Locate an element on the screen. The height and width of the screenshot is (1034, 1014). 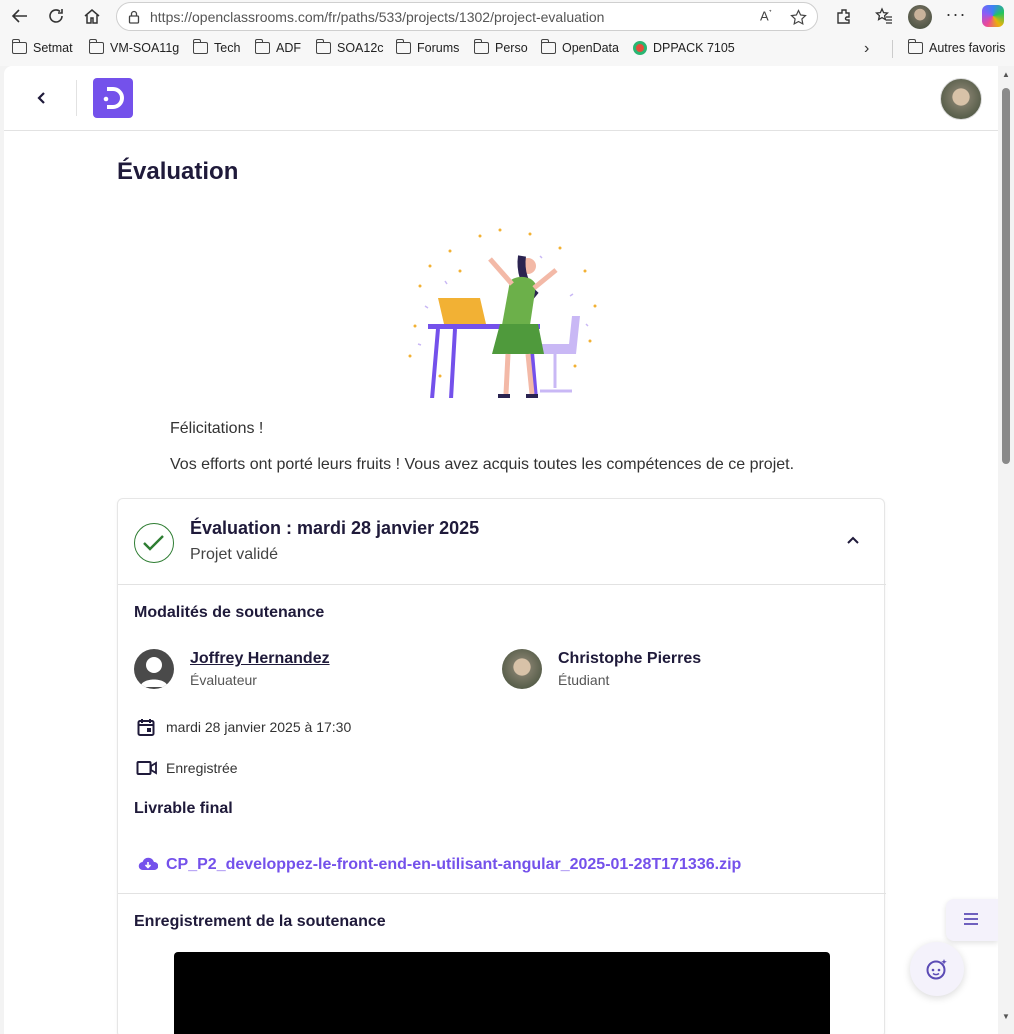
page-title: Évaluation is located at coordinates (178, 171).